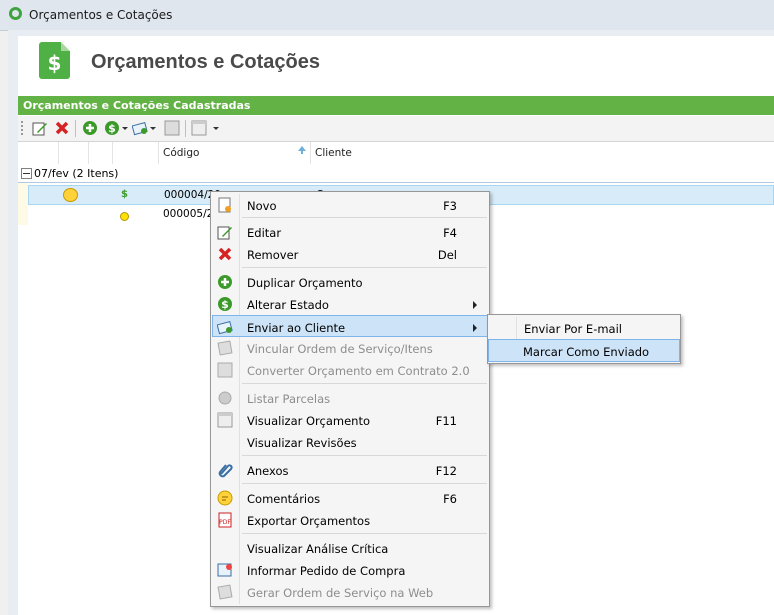  I want to click on pdf-icon: PDF, so click(225, 520).